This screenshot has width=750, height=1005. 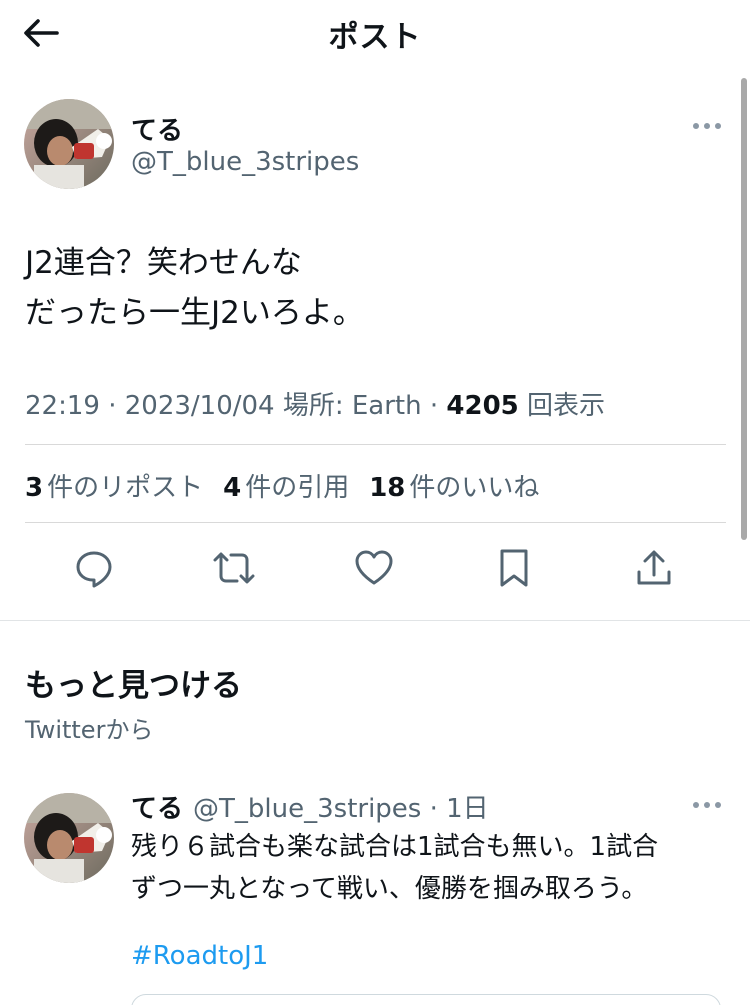 I want to click on retweet-button, so click(x=234, y=568).